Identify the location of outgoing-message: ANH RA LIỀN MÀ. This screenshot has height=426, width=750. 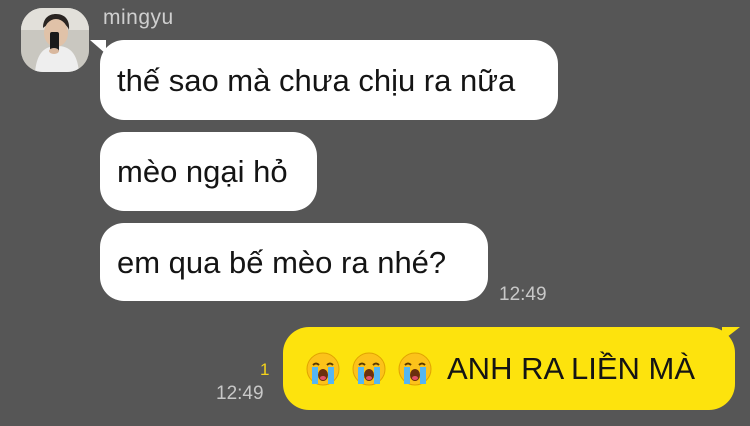
(509, 368).